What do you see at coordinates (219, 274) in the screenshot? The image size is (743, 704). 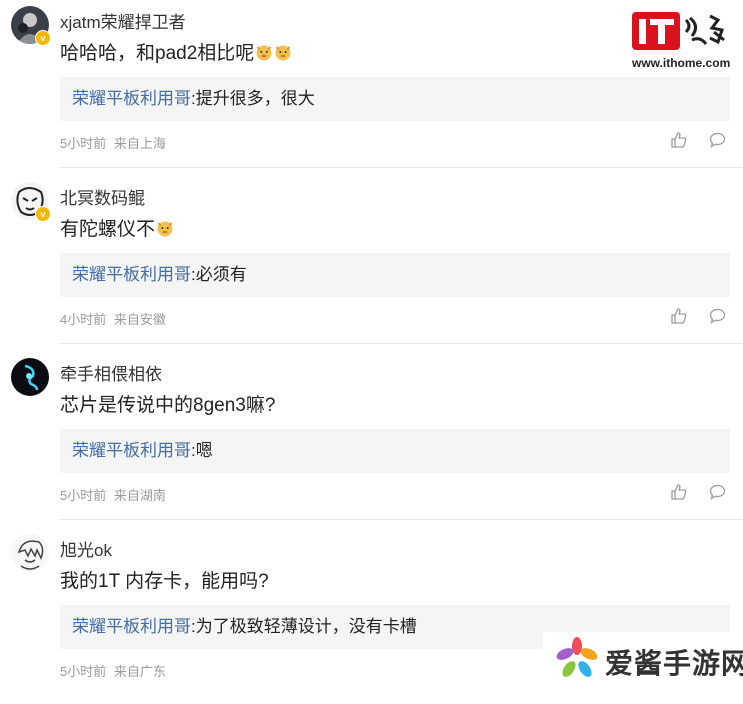 I see `reply-text: :必须有` at bounding box center [219, 274].